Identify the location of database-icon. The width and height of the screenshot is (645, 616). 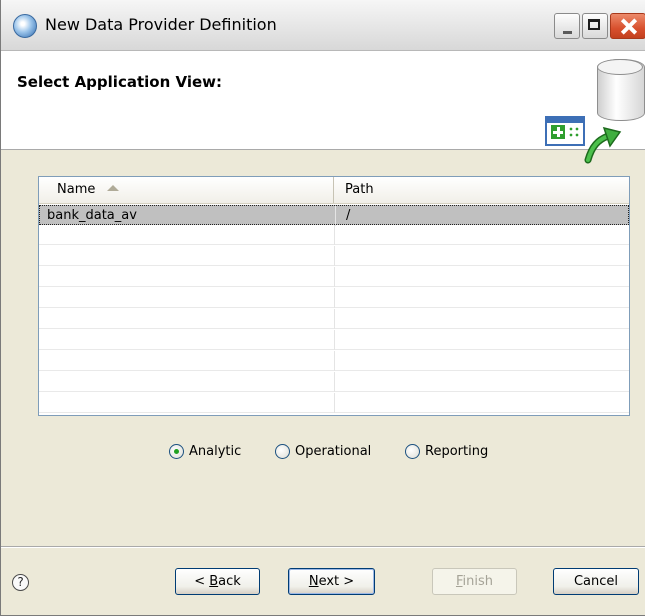
(617, 95).